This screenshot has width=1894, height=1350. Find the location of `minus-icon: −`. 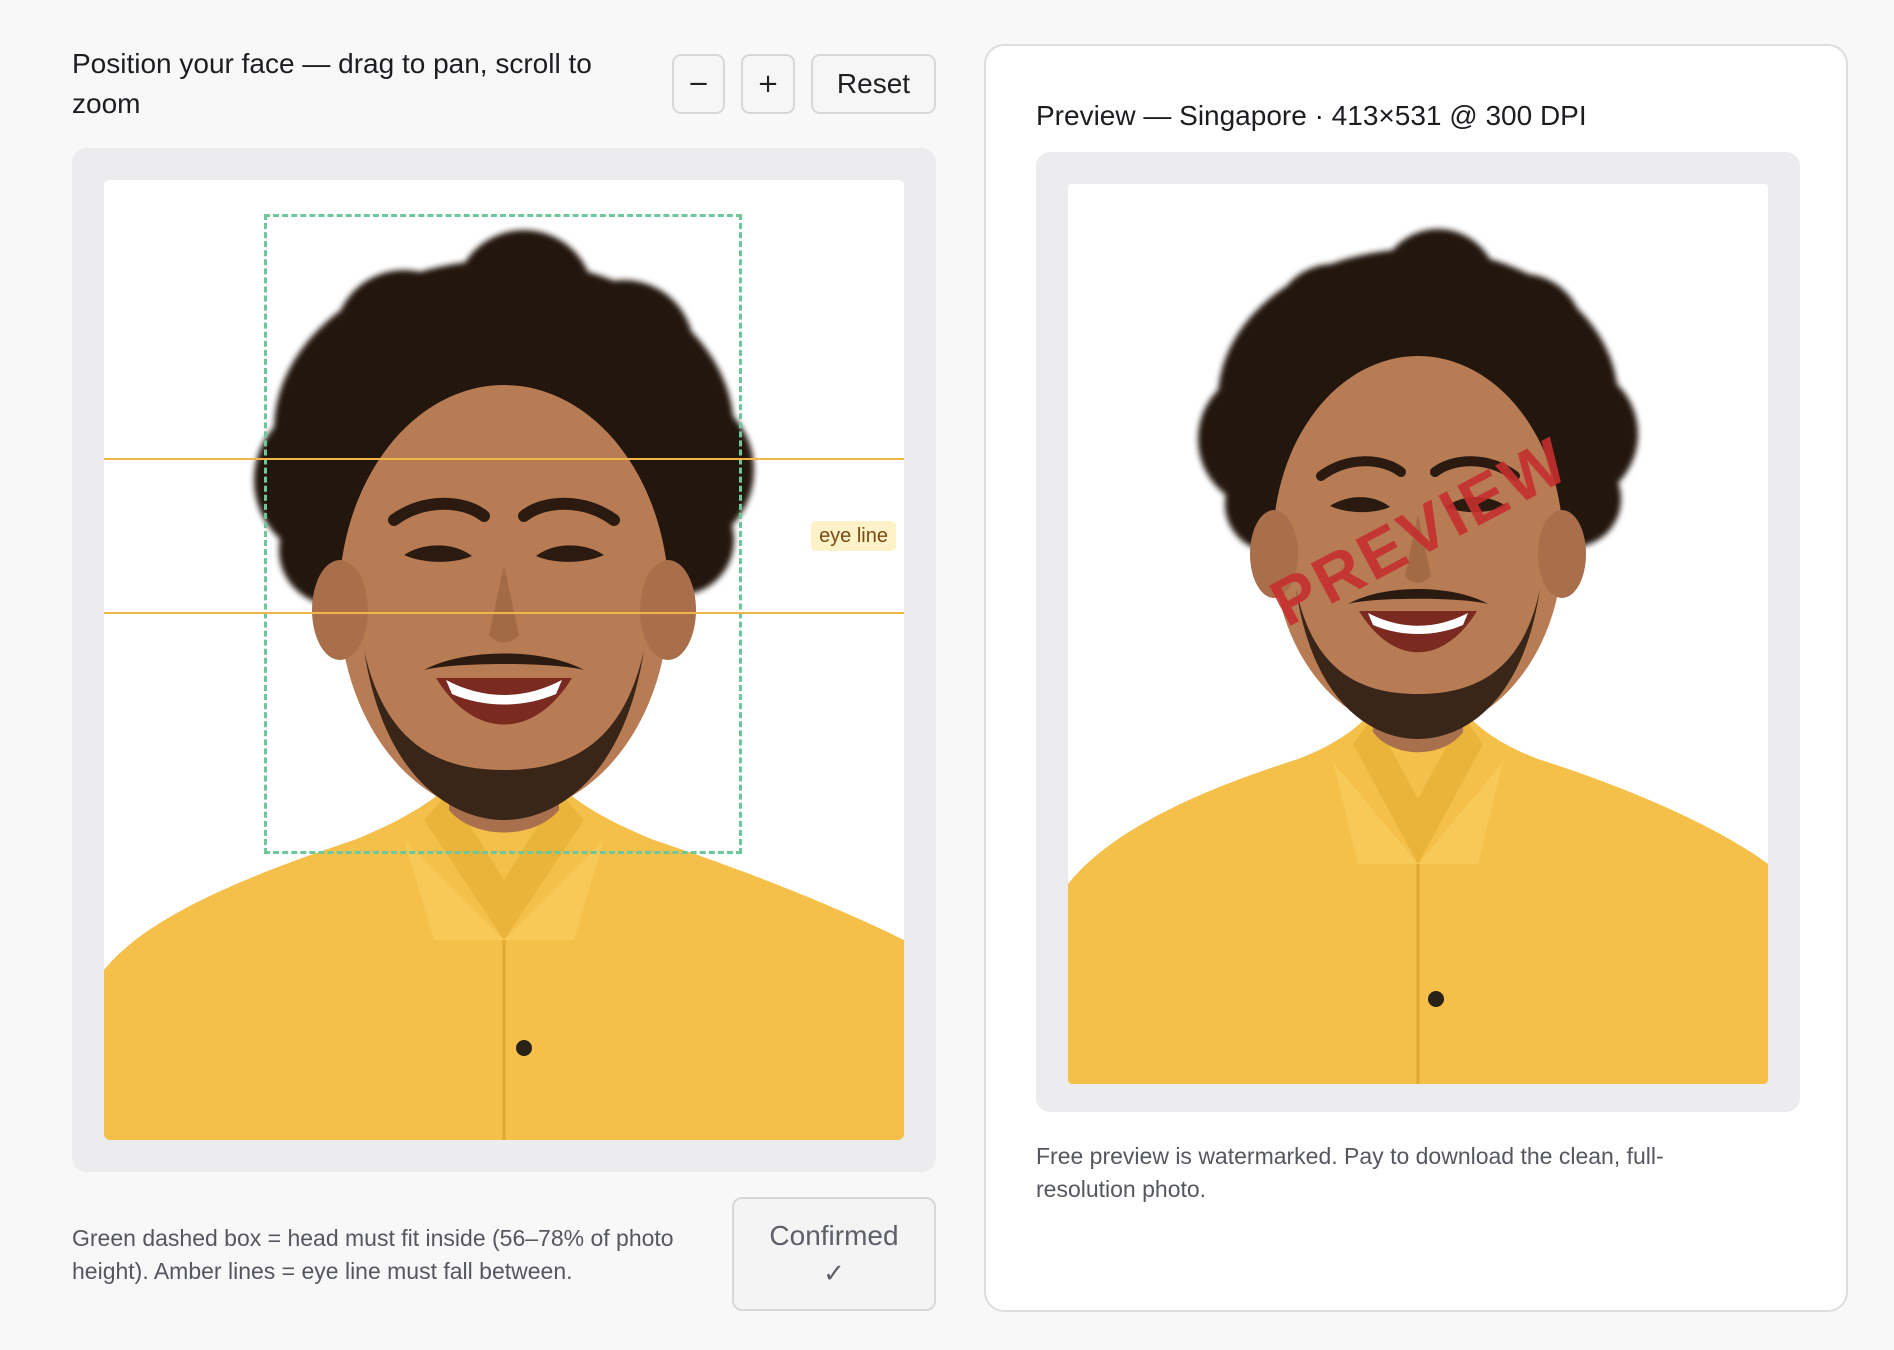

minus-icon: − is located at coordinates (698, 84).